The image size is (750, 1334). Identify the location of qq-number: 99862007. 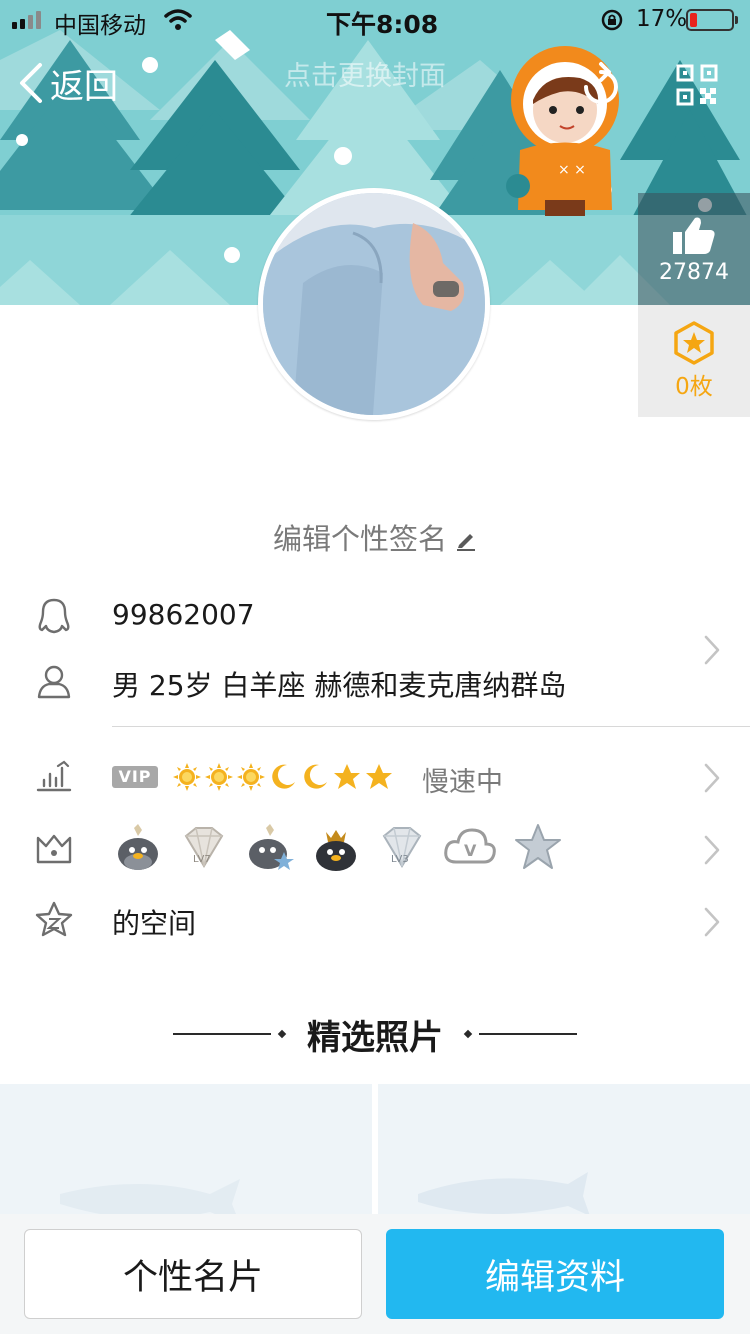
(183, 614).